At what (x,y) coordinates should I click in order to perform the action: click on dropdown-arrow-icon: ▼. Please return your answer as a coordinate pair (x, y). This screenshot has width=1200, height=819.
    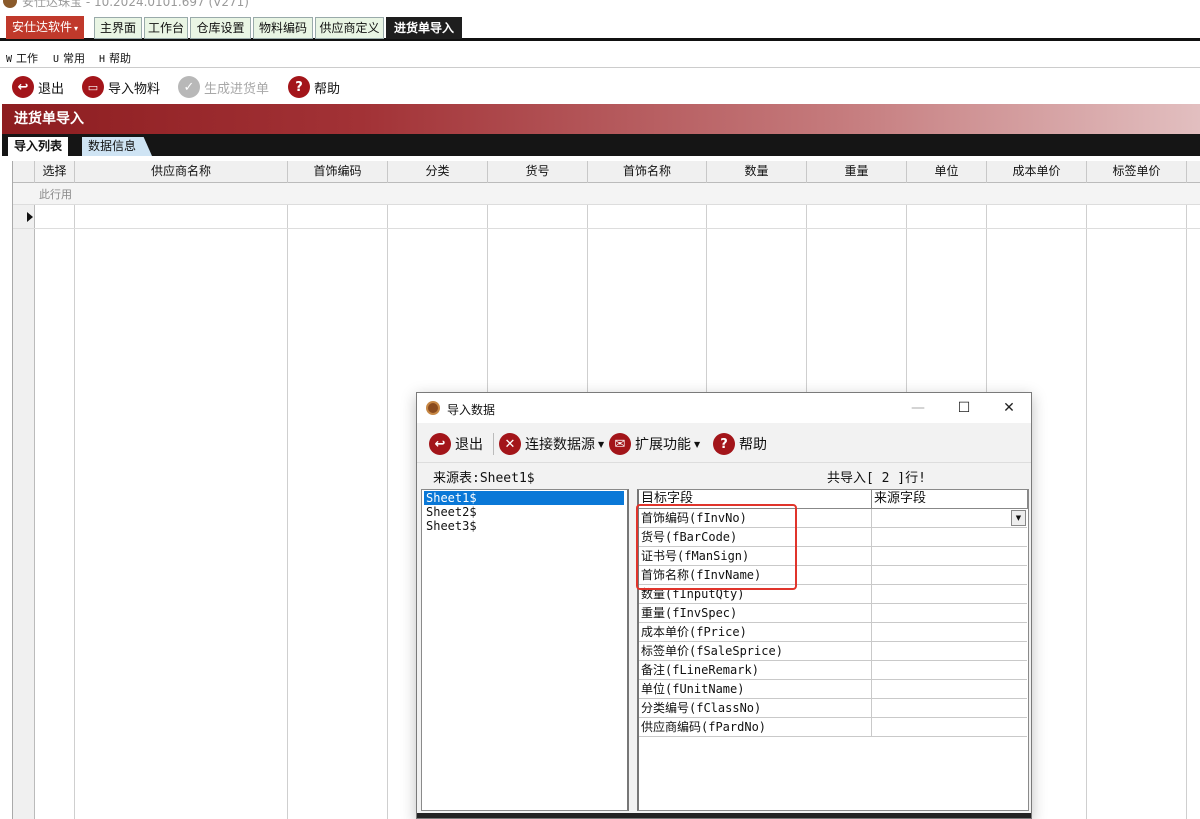
    Looking at the image, I should click on (601, 444).